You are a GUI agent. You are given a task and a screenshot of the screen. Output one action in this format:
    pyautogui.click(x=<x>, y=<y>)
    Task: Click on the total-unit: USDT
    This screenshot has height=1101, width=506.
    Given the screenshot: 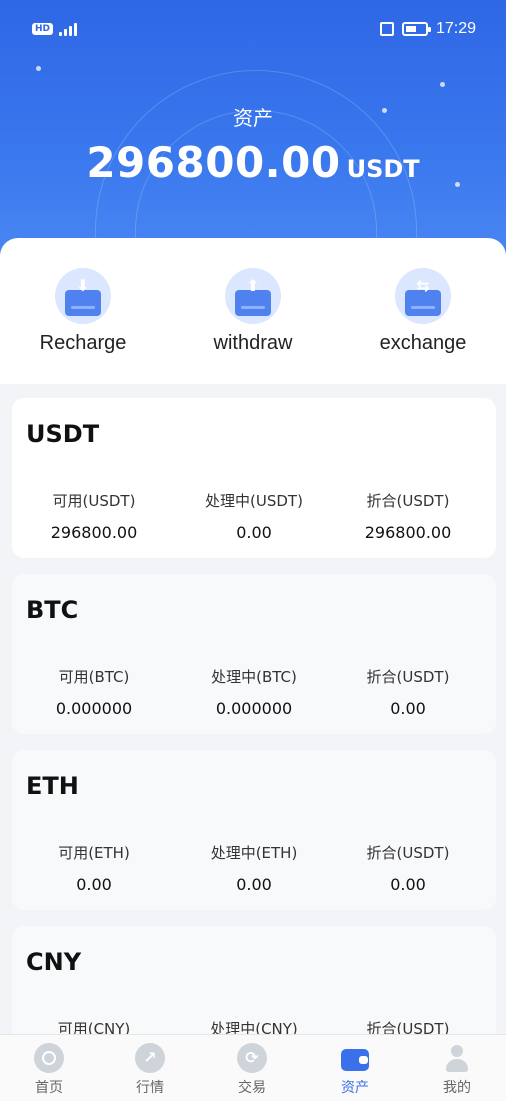 What is the action you would take?
    pyautogui.click(x=383, y=169)
    